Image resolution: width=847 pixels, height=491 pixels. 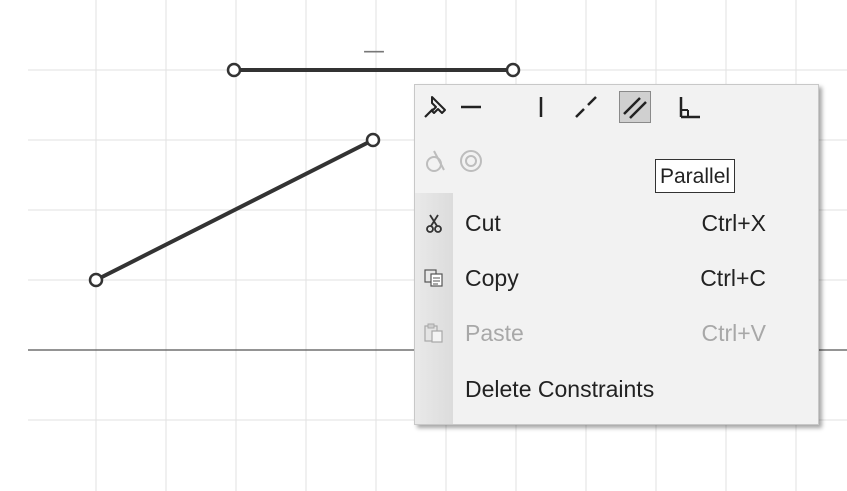 I want to click on menu-item-label: Delete Constraints, so click(x=560, y=389).